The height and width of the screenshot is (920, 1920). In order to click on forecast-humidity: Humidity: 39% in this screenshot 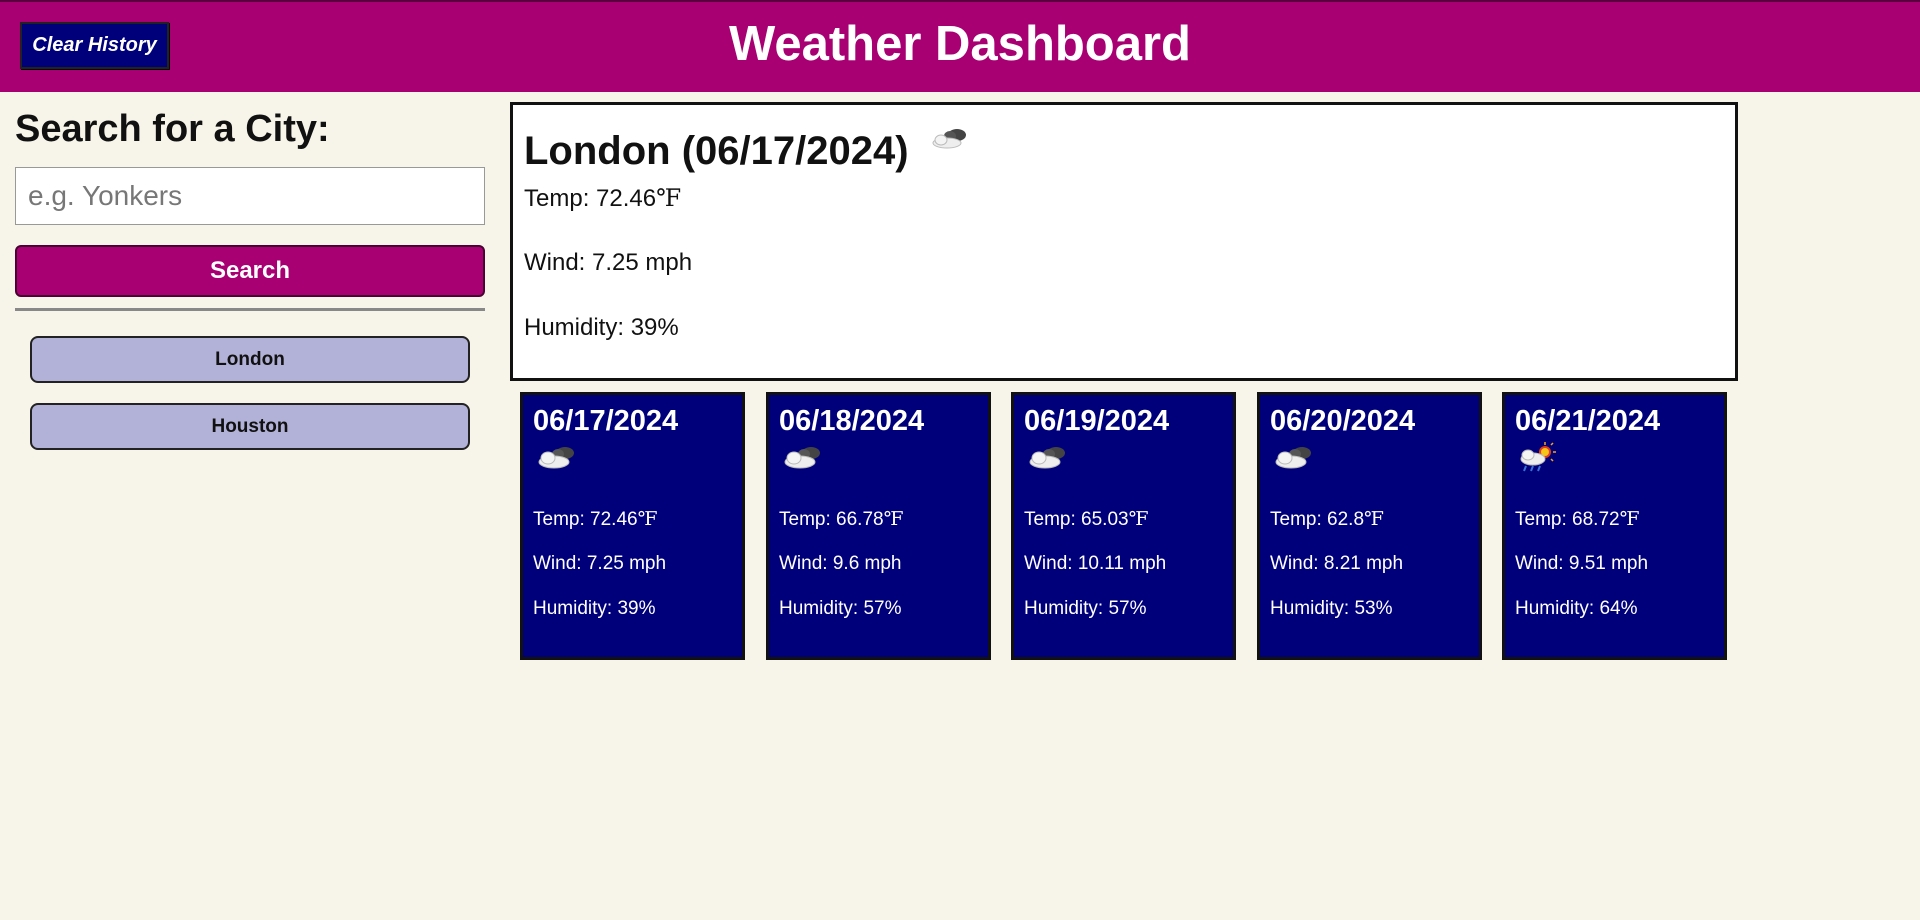, I will do `click(594, 608)`.